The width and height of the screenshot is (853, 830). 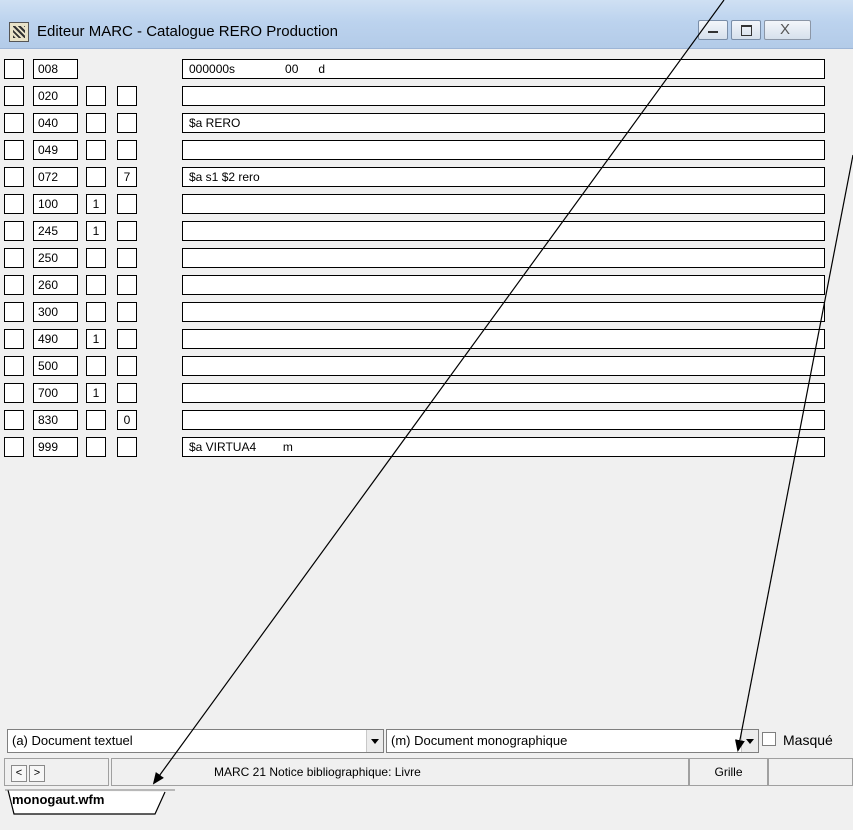 What do you see at coordinates (55, 420) in the screenshot?
I see `field-tag: 830` at bounding box center [55, 420].